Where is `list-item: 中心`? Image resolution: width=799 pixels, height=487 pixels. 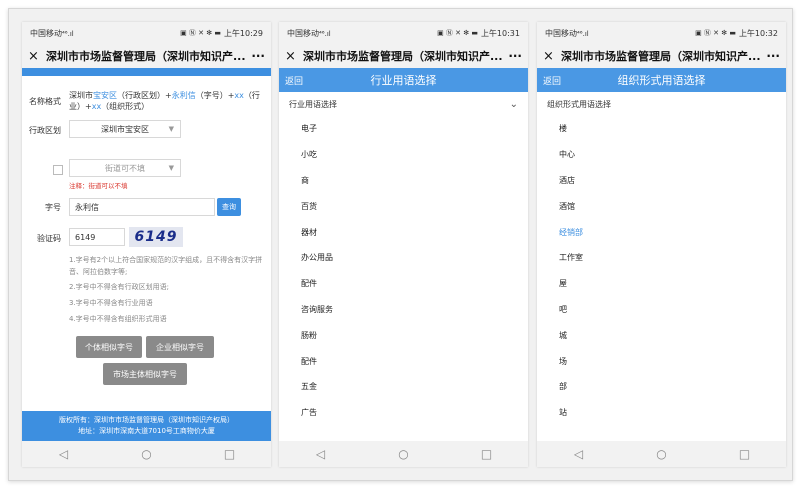
list-item: 中心 is located at coordinates (661, 155).